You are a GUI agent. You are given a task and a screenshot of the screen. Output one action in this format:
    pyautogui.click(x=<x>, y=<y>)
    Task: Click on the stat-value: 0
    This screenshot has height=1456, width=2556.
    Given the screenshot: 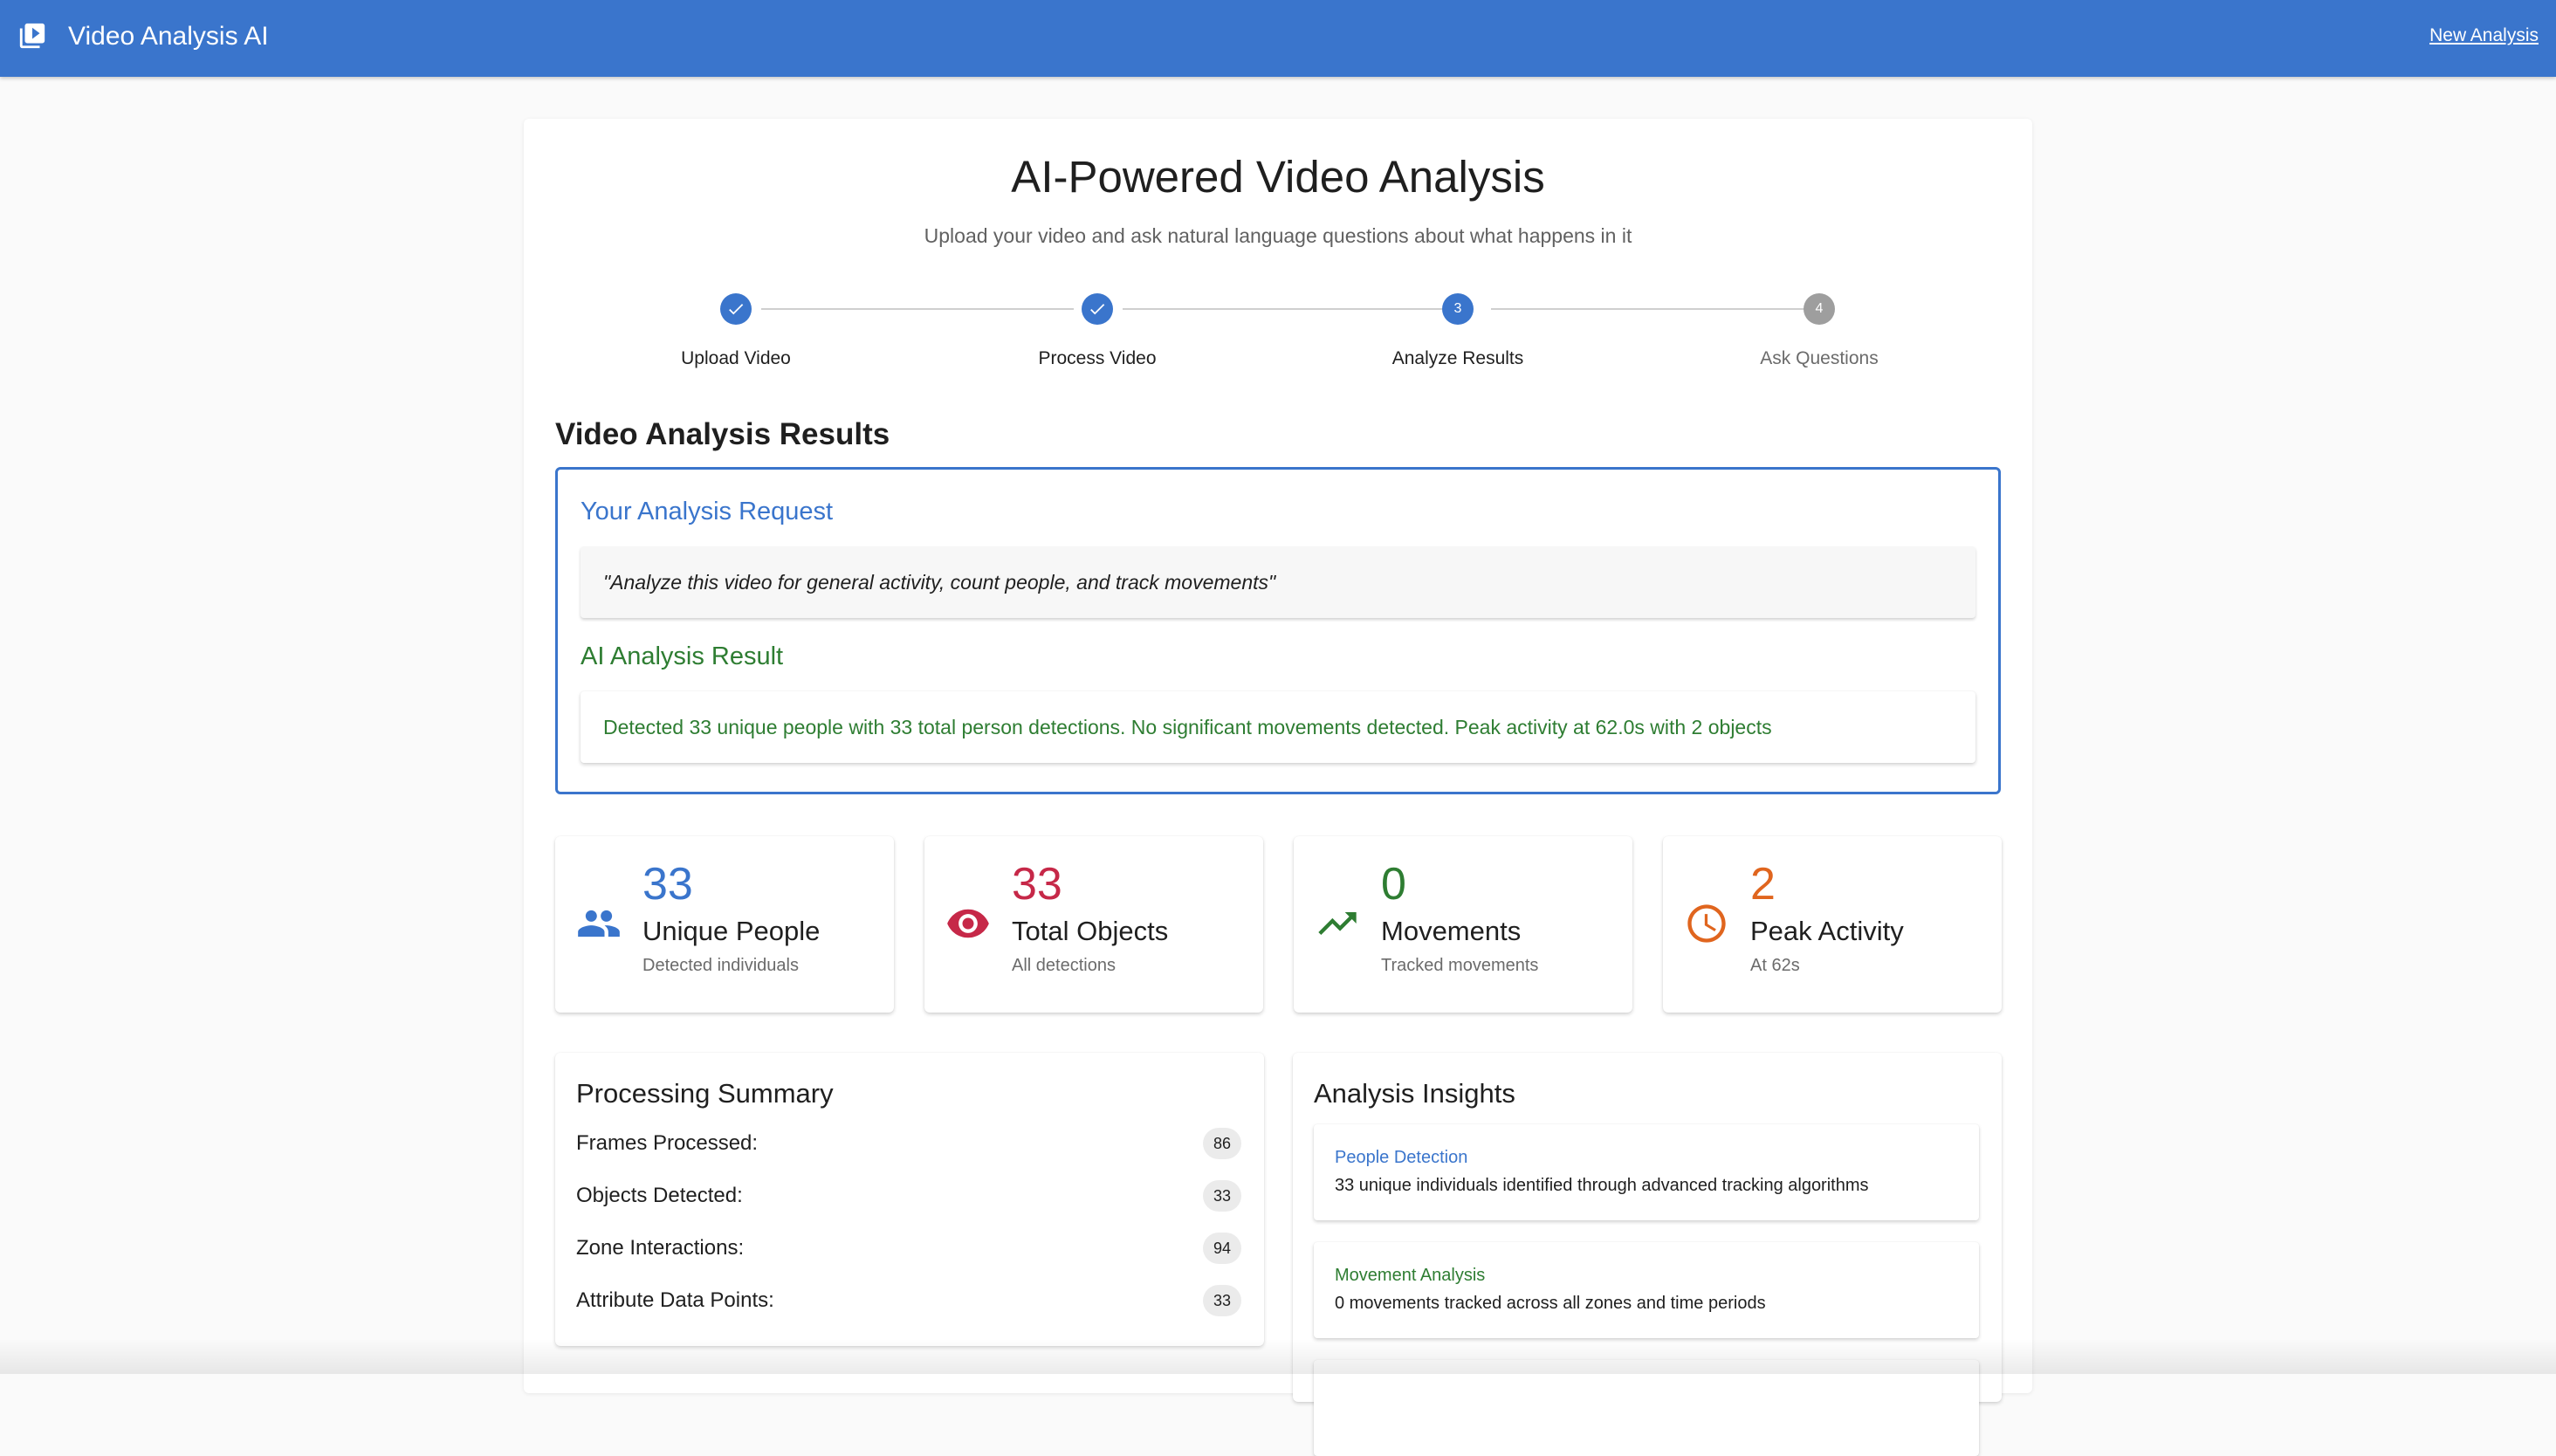 What is the action you would take?
    pyautogui.click(x=1393, y=884)
    